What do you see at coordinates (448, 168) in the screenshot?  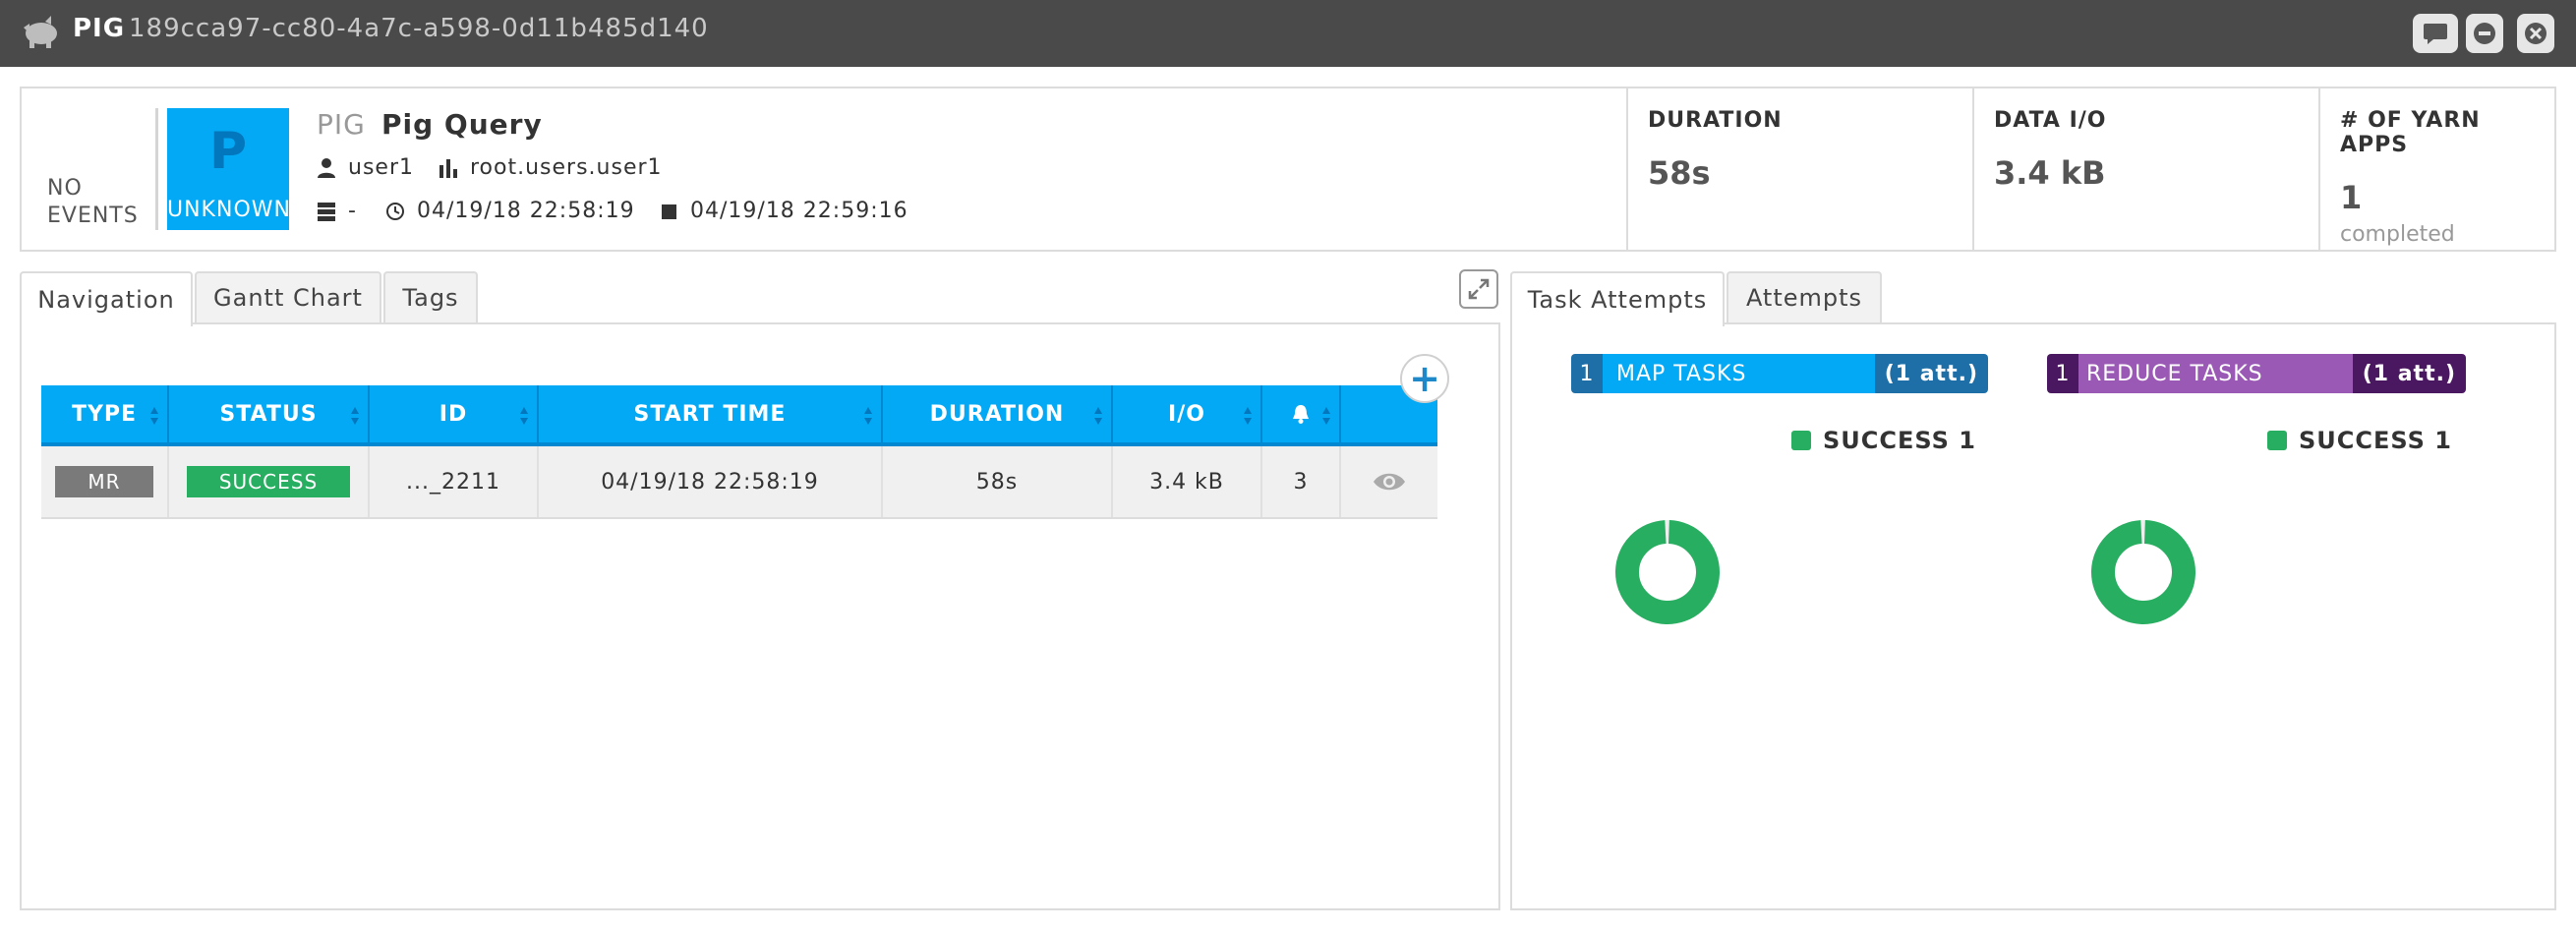 I see `bar-chart-icon` at bounding box center [448, 168].